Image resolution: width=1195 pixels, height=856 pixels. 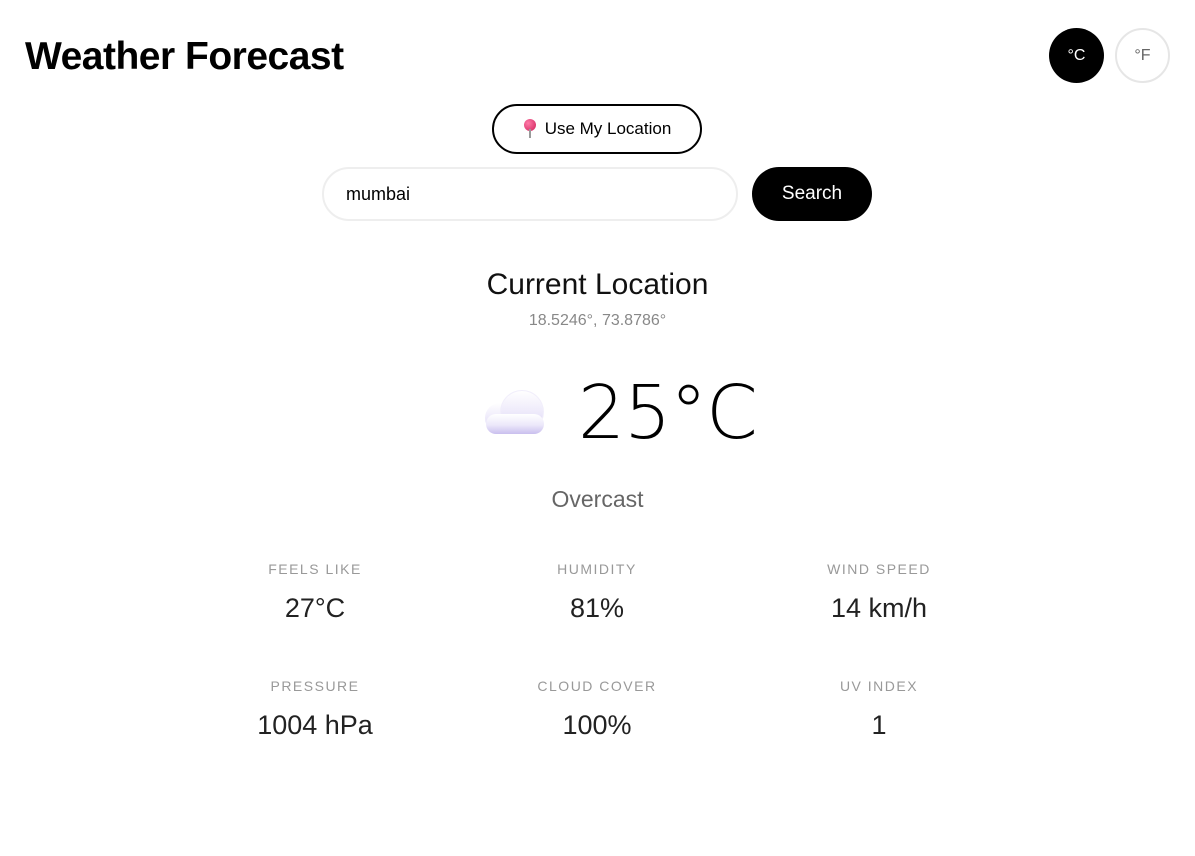 What do you see at coordinates (315, 725) in the screenshot?
I see `stat-value: 1004 hPa` at bounding box center [315, 725].